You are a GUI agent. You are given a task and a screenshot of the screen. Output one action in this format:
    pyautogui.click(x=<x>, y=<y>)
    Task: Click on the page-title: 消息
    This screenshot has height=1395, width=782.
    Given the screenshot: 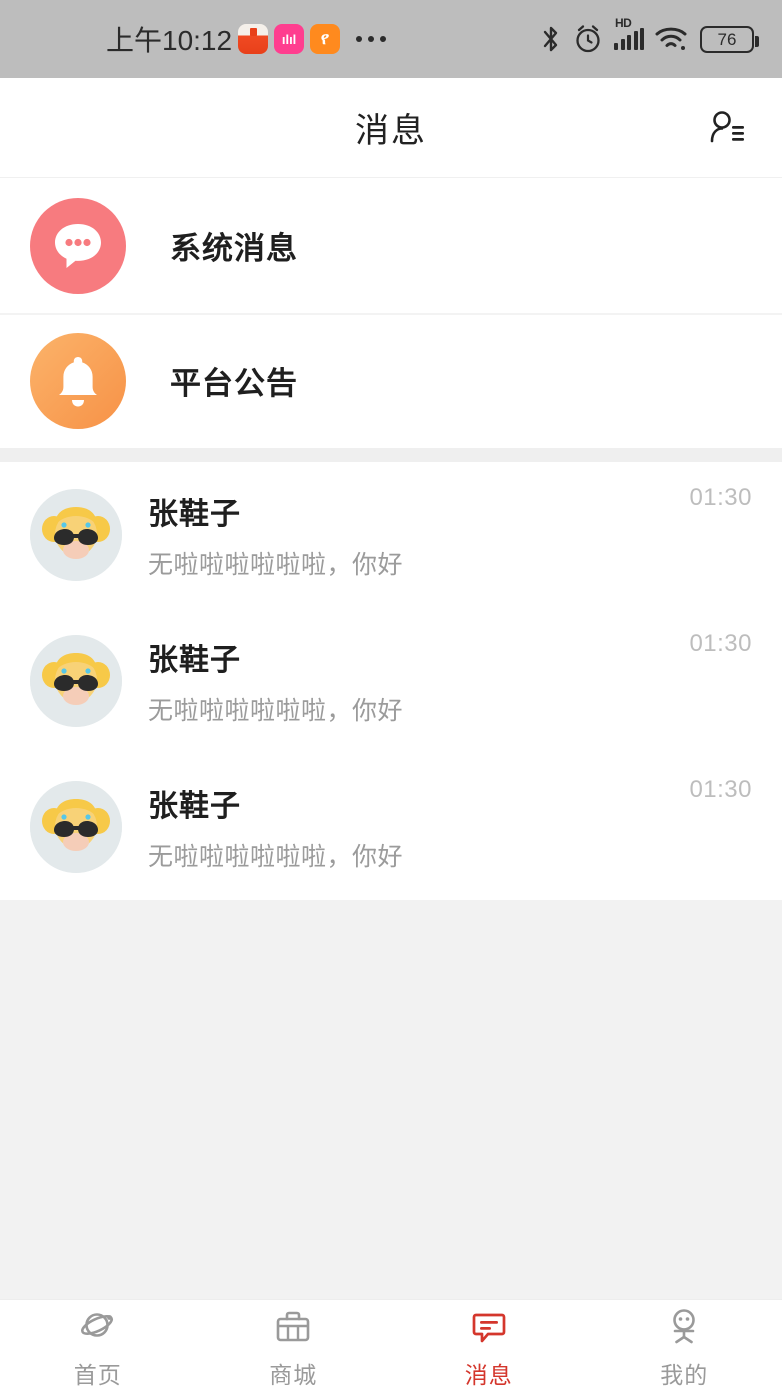 What is the action you would take?
    pyautogui.click(x=391, y=131)
    